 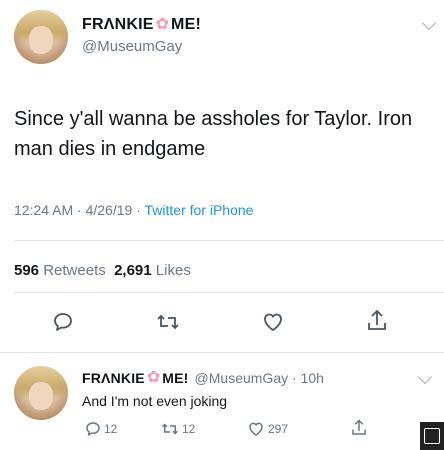 I want to click on retweets-count: 596, so click(x=27, y=270).